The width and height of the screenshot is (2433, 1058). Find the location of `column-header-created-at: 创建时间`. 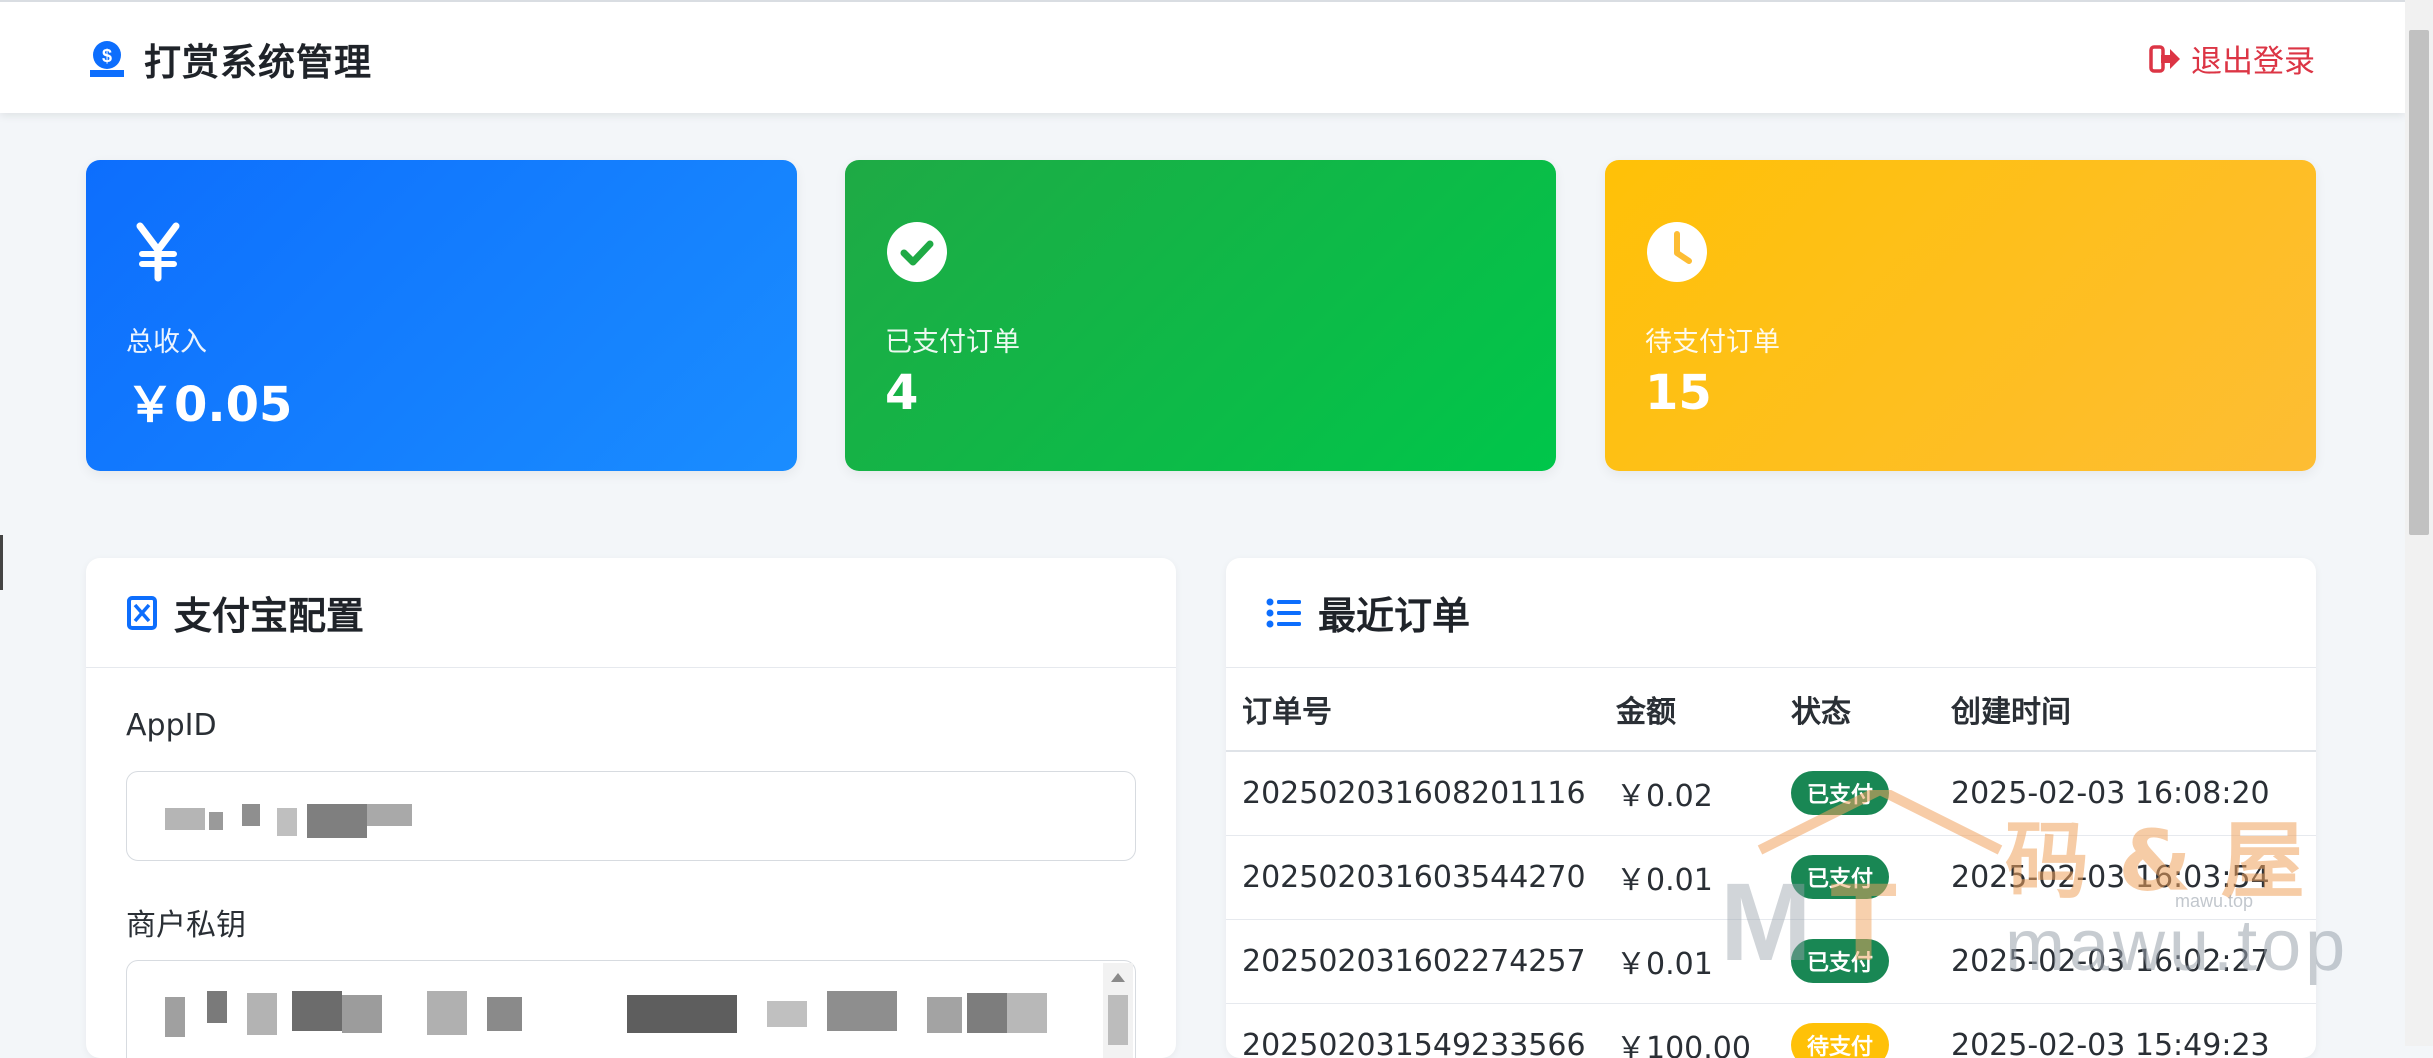

column-header-created-at: 创建时间 is located at coordinates (2133, 710).